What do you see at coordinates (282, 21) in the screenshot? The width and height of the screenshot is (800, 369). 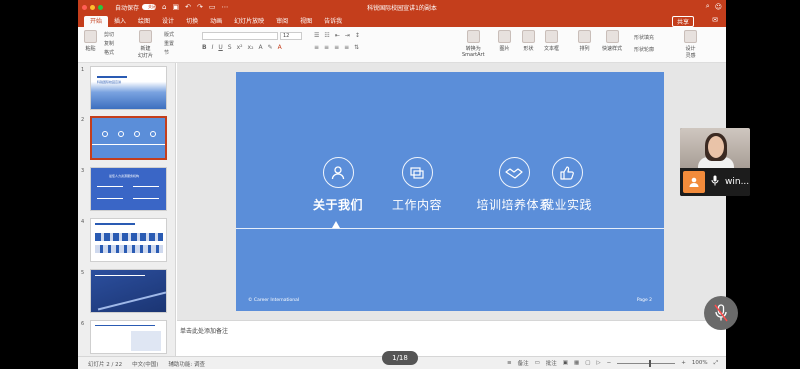 I see `tab-review: 审阅` at bounding box center [282, 21].